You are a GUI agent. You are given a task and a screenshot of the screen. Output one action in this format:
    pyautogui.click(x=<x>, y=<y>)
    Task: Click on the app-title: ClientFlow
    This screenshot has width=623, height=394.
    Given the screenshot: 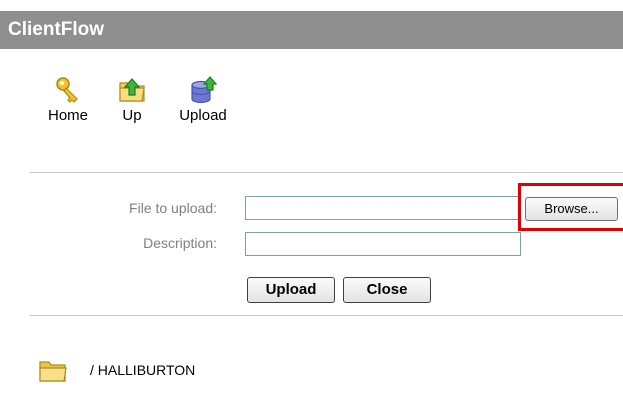 What is the action you would take?
    pyautogui.click(x=311, y=30)
    